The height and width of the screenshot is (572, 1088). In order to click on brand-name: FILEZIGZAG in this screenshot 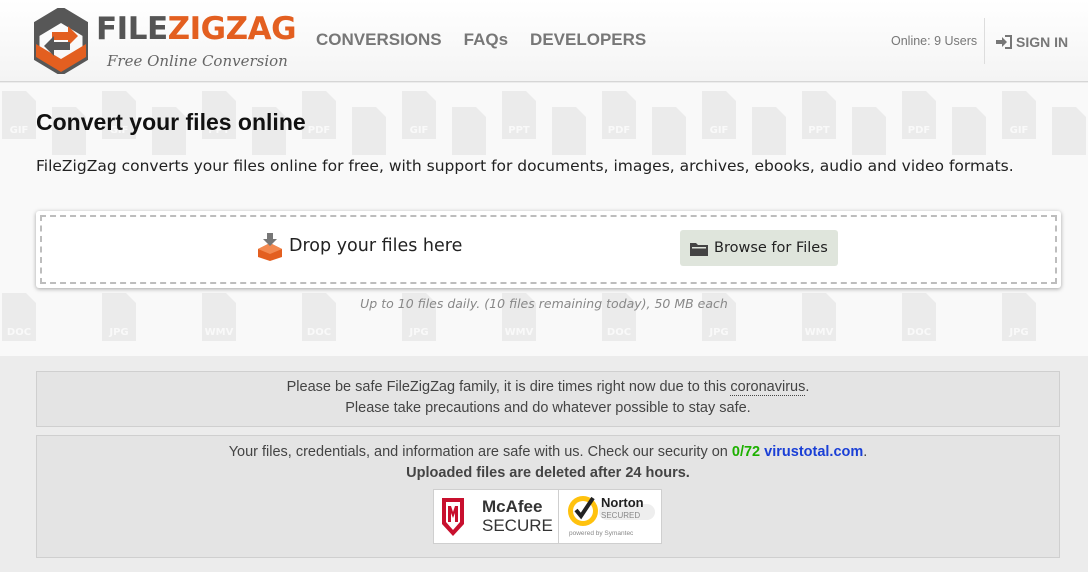, I will do `click(196, 29)`.